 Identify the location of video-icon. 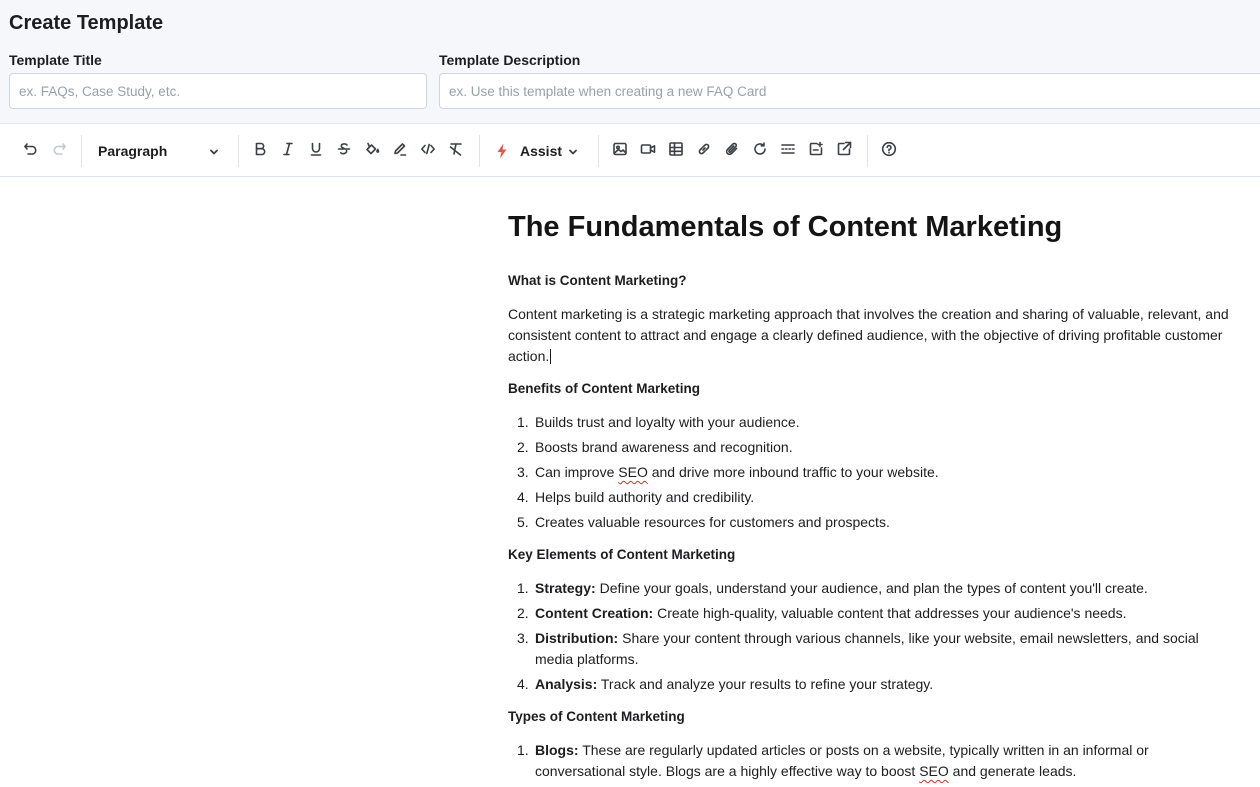
(648, 151).